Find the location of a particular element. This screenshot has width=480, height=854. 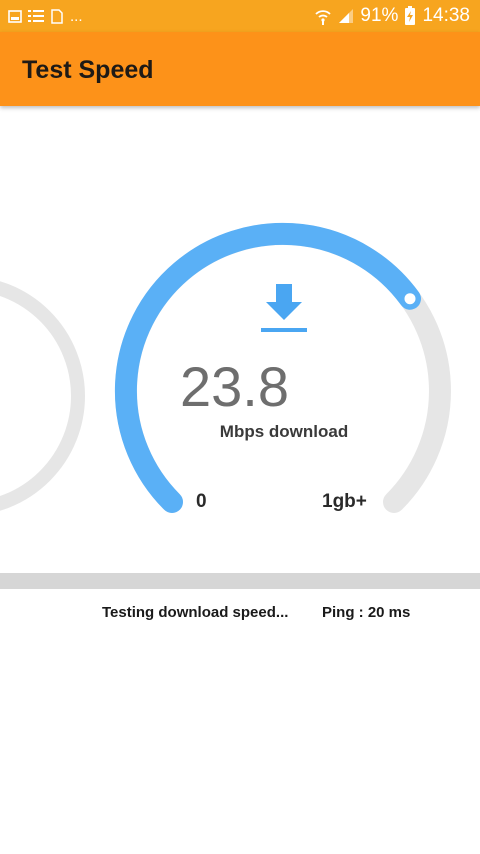

status-right-icons: 91% 14:38 is located at coordinates (392, 16).